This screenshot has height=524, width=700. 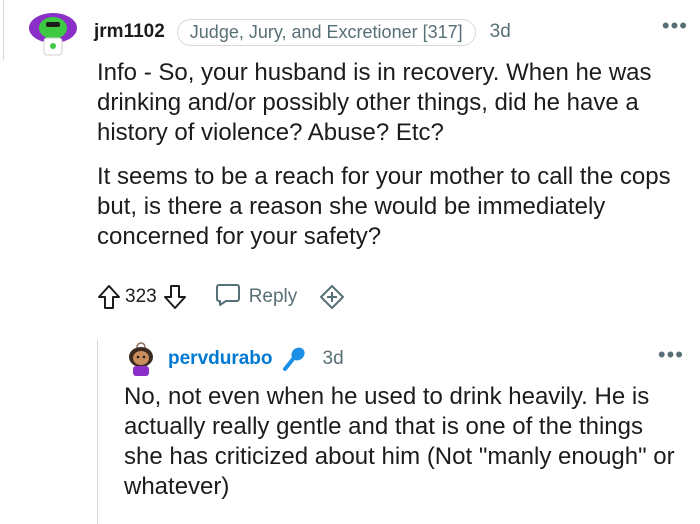 I want to click on reply-thread-line, so click(x=97, y=432).